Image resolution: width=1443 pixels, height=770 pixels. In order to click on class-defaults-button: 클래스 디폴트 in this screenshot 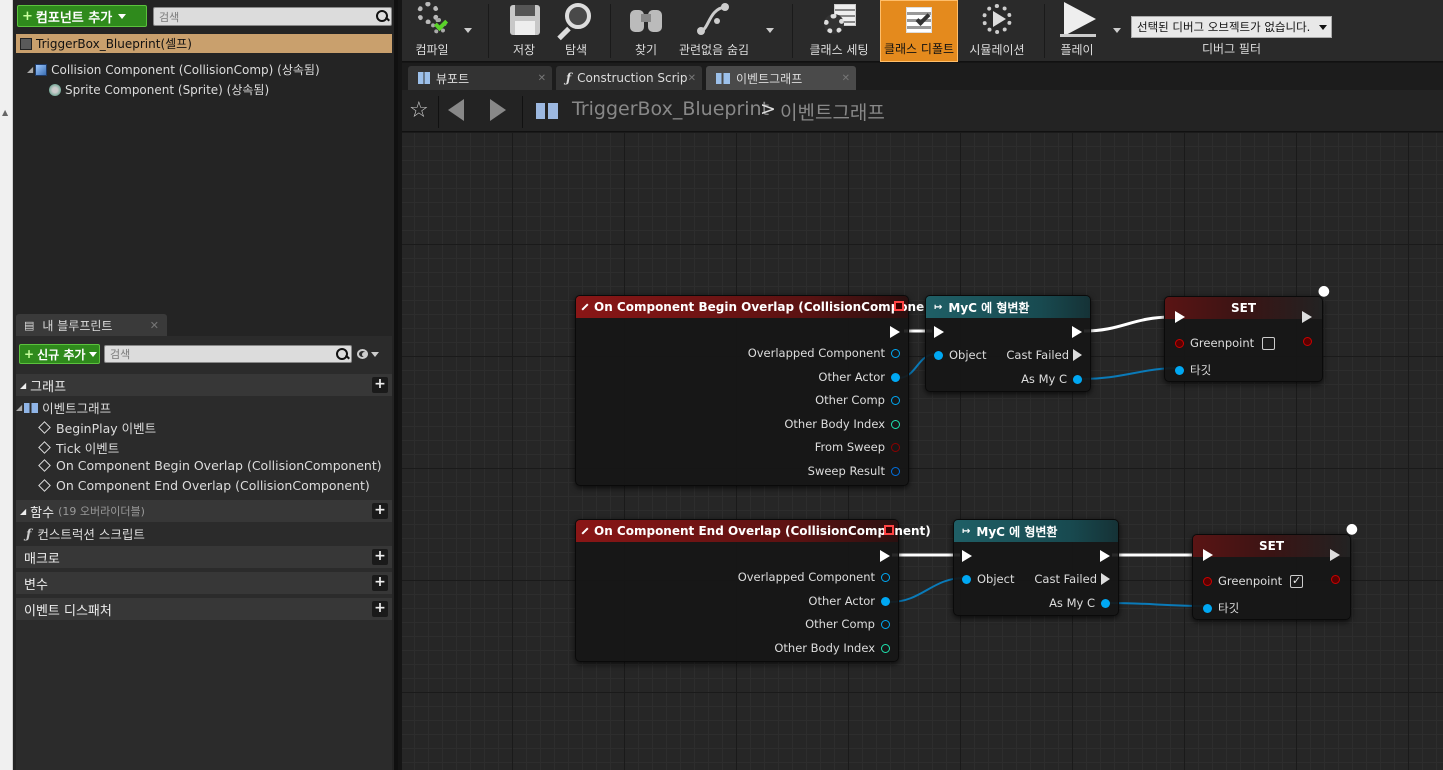, I will do `click(919, 31)`.